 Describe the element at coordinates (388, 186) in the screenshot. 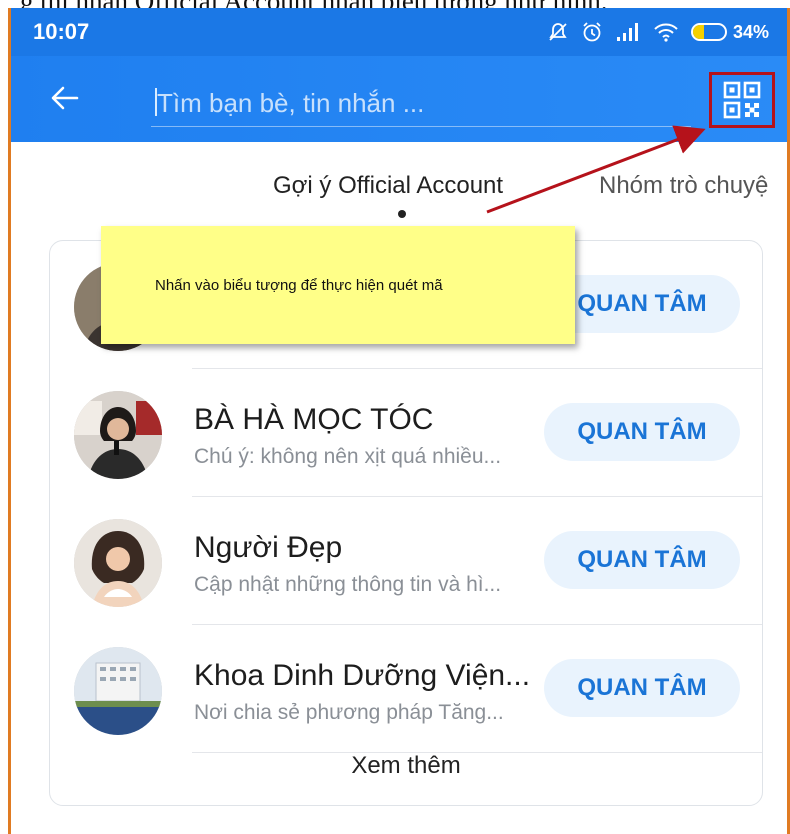

I see `tab-official-account: Gợi ý Official Account` at that location.